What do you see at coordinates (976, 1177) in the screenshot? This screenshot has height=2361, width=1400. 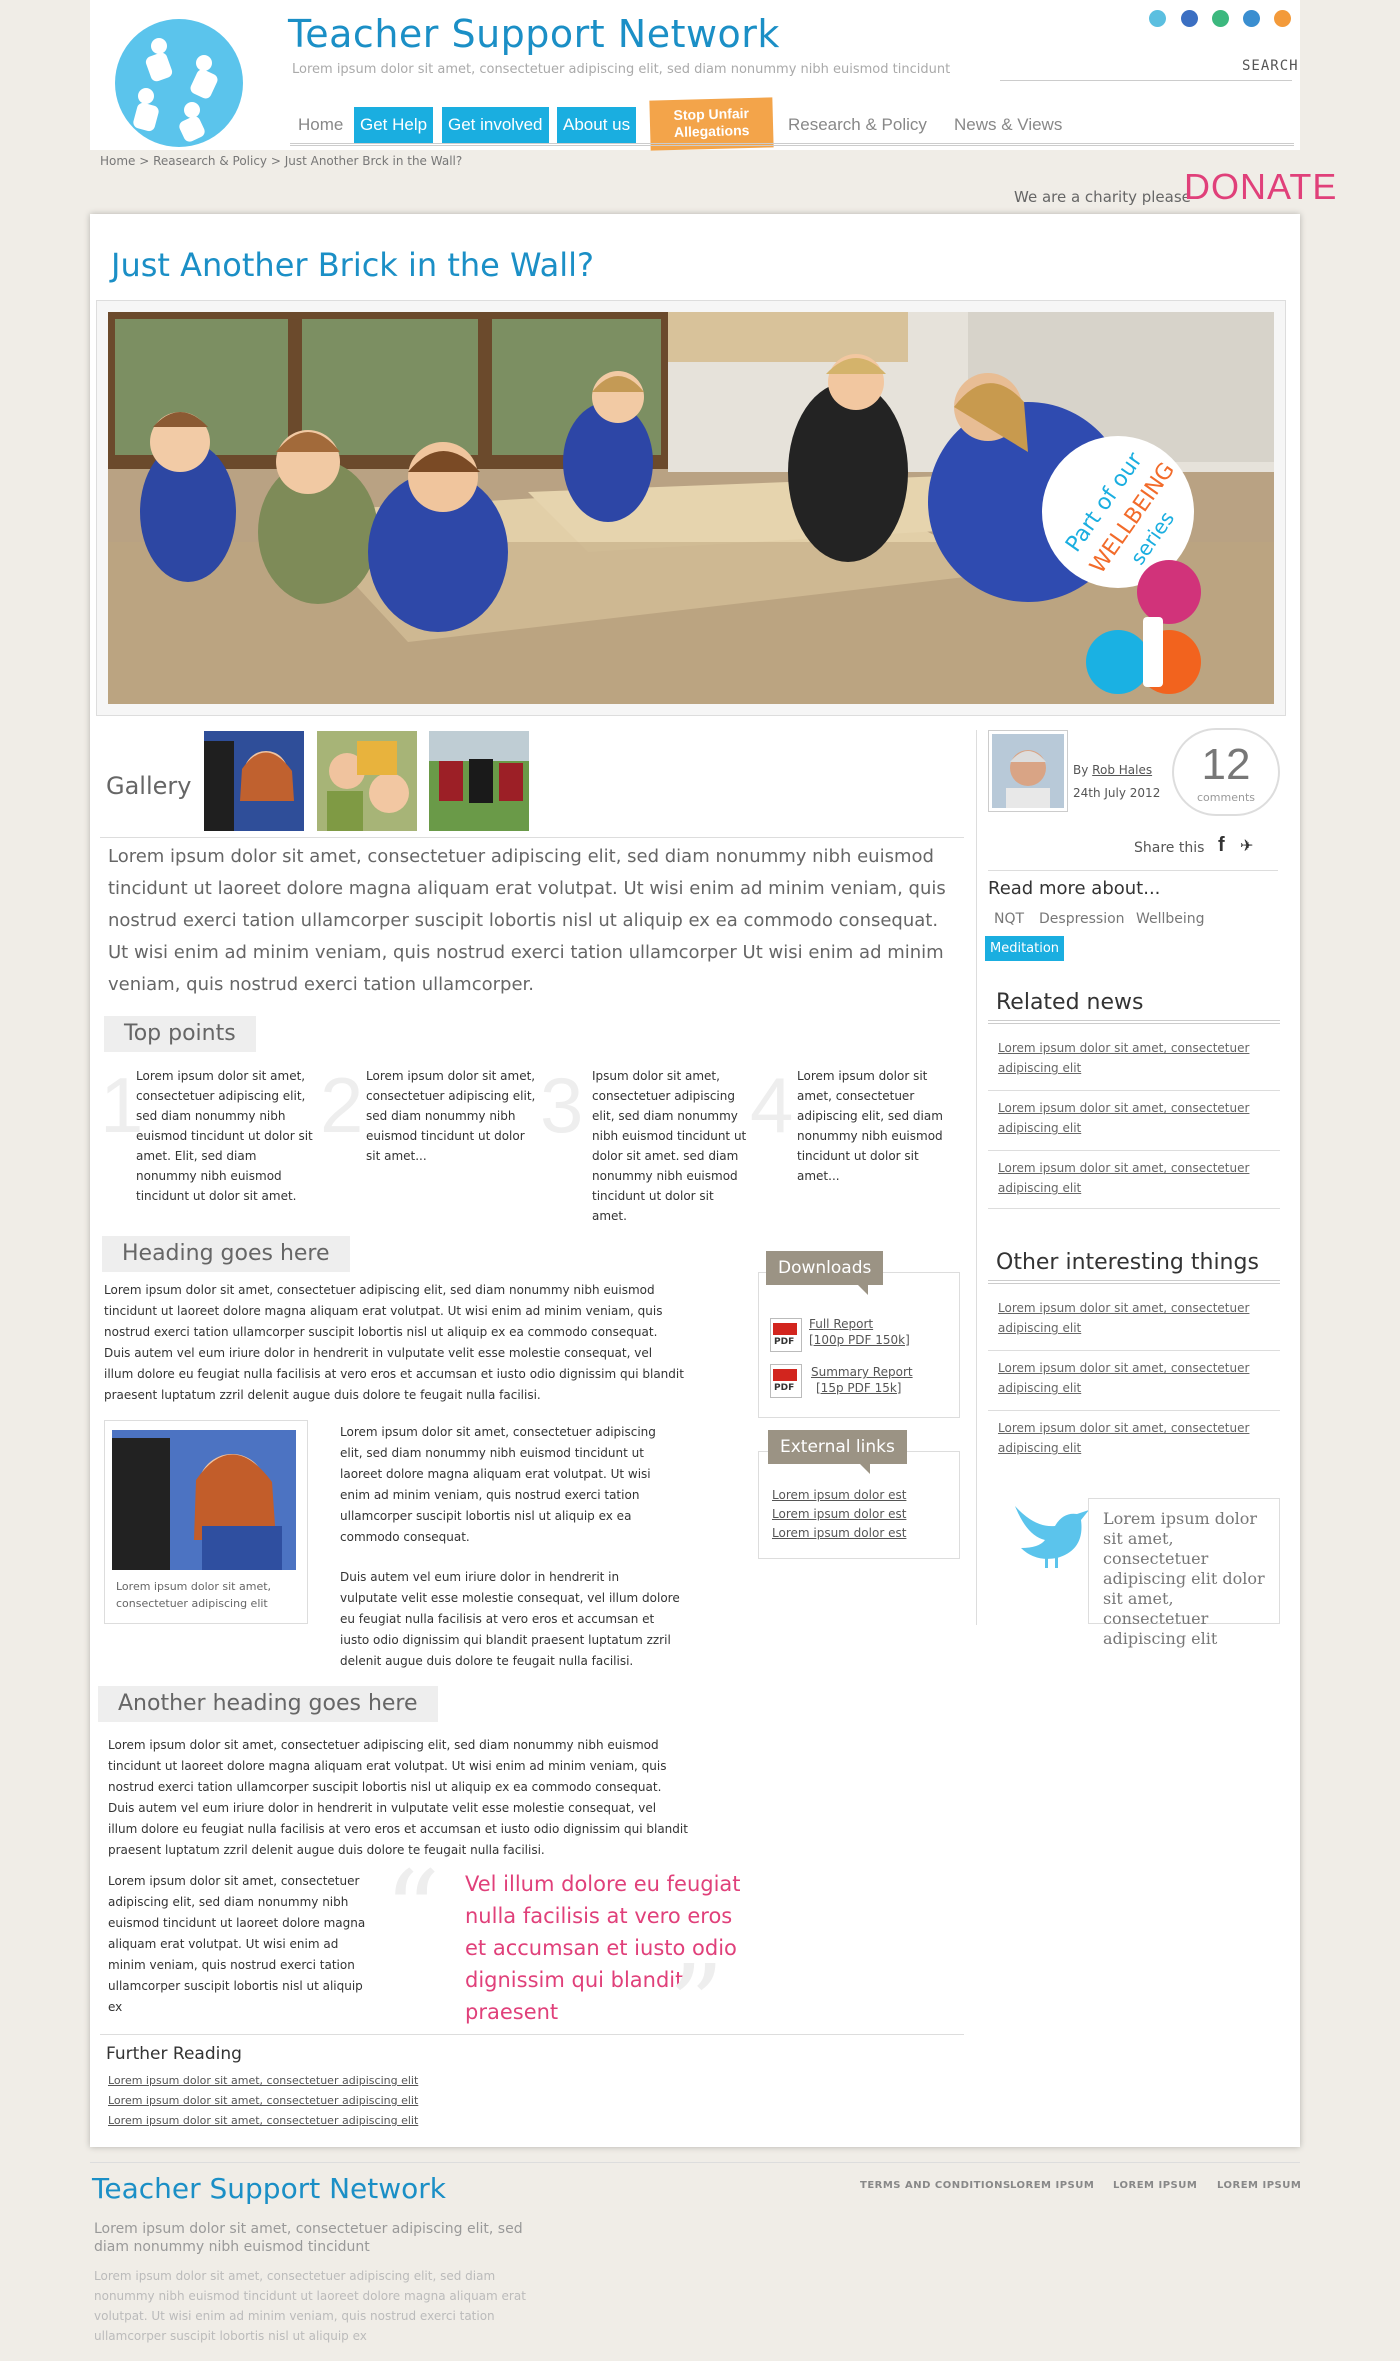 I see `sidebar-divider` at bounding box center [976, 1177].